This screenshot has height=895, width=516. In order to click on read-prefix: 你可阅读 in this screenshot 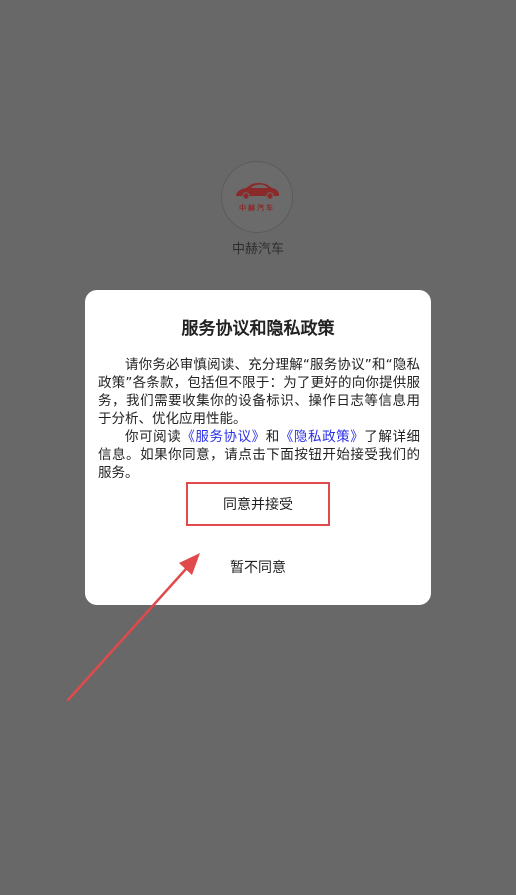, I will do `click(153, 437)`.